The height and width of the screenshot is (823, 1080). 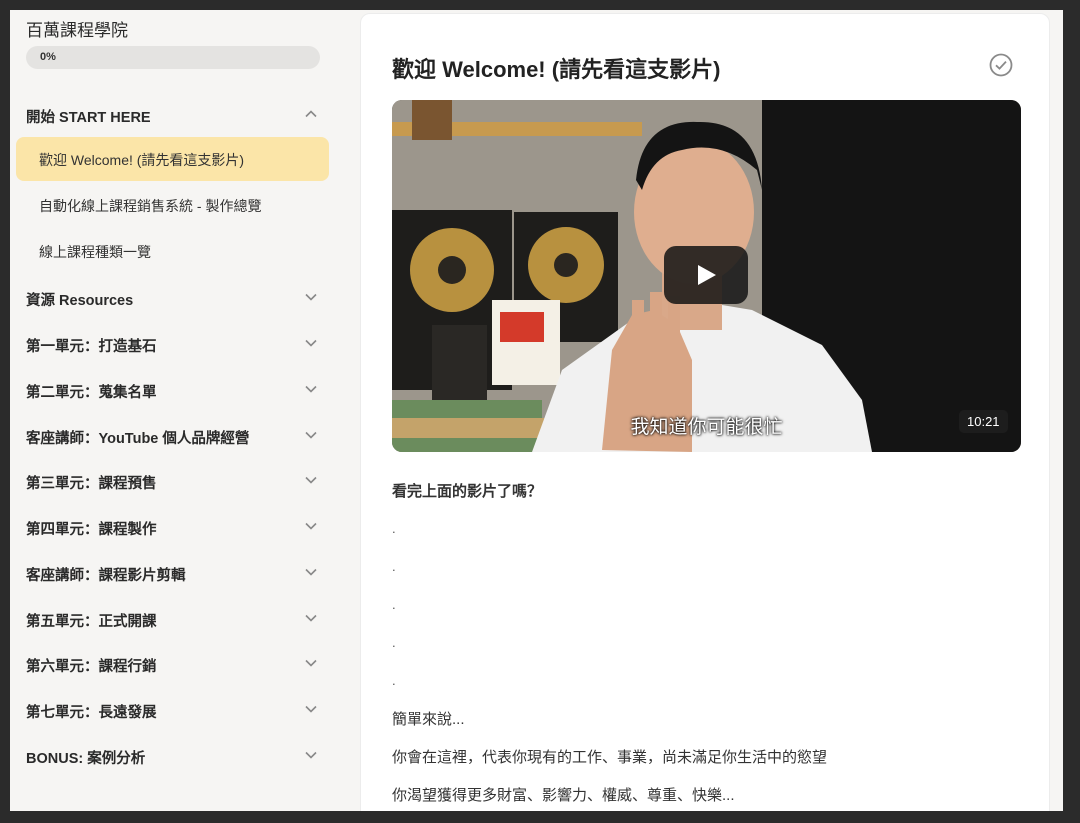 What do you see at coordinates (91, 667) in the screenshot?
I see `section-title: 第六單元：課程行銷` at bounding box center [91, 667].